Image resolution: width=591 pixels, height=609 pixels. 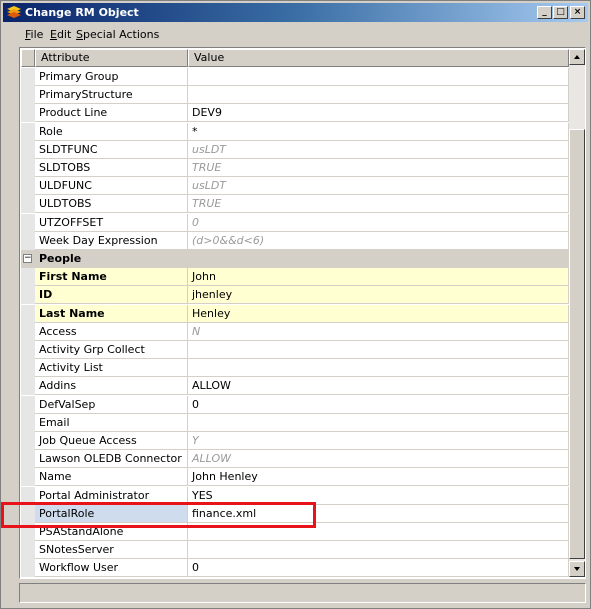 I want to click on attribute-cell: ULDTOBS, so click(x=111, y=204).